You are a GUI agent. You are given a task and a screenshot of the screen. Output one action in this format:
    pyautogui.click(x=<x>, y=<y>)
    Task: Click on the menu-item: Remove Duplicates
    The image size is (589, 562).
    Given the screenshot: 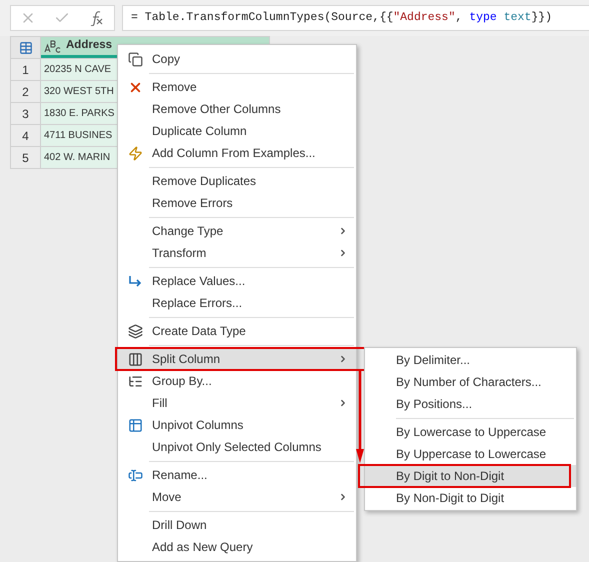 What is the action you would take?
    pyautogui.click(x=237, y=181)
    